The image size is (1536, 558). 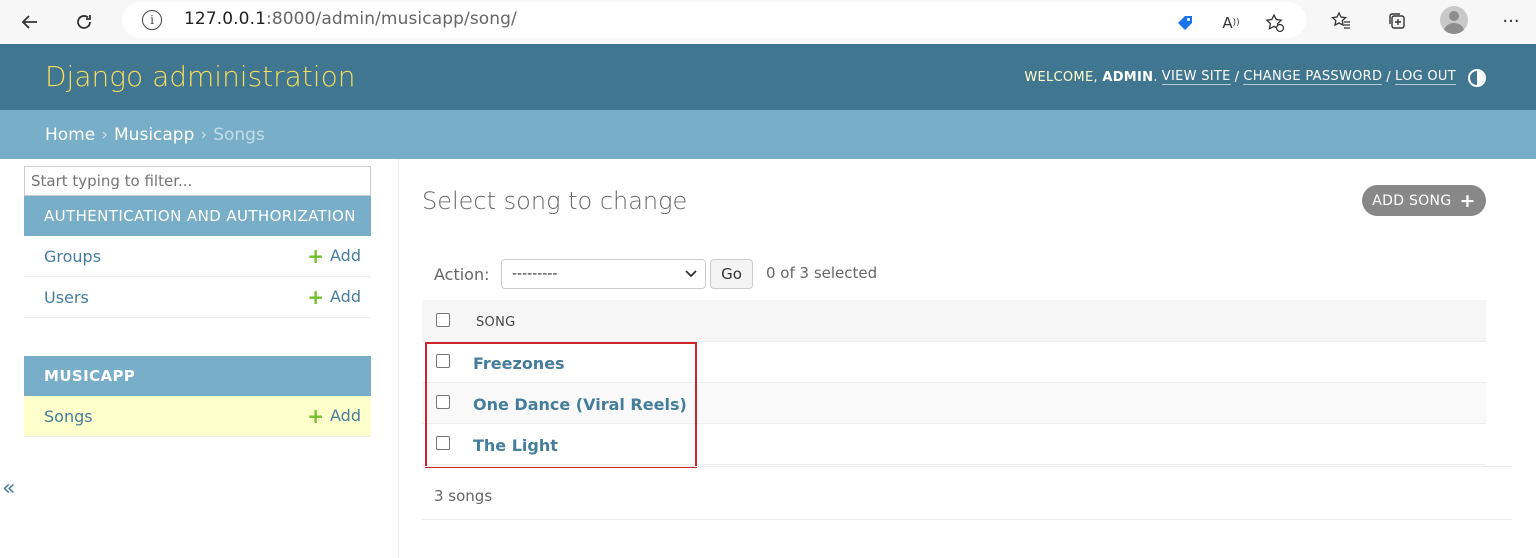 What do you see at coordinates (1425, 77) in the screenshot?
I see `log-out-link: LOG OUT` at bounding box center [1425, 77].